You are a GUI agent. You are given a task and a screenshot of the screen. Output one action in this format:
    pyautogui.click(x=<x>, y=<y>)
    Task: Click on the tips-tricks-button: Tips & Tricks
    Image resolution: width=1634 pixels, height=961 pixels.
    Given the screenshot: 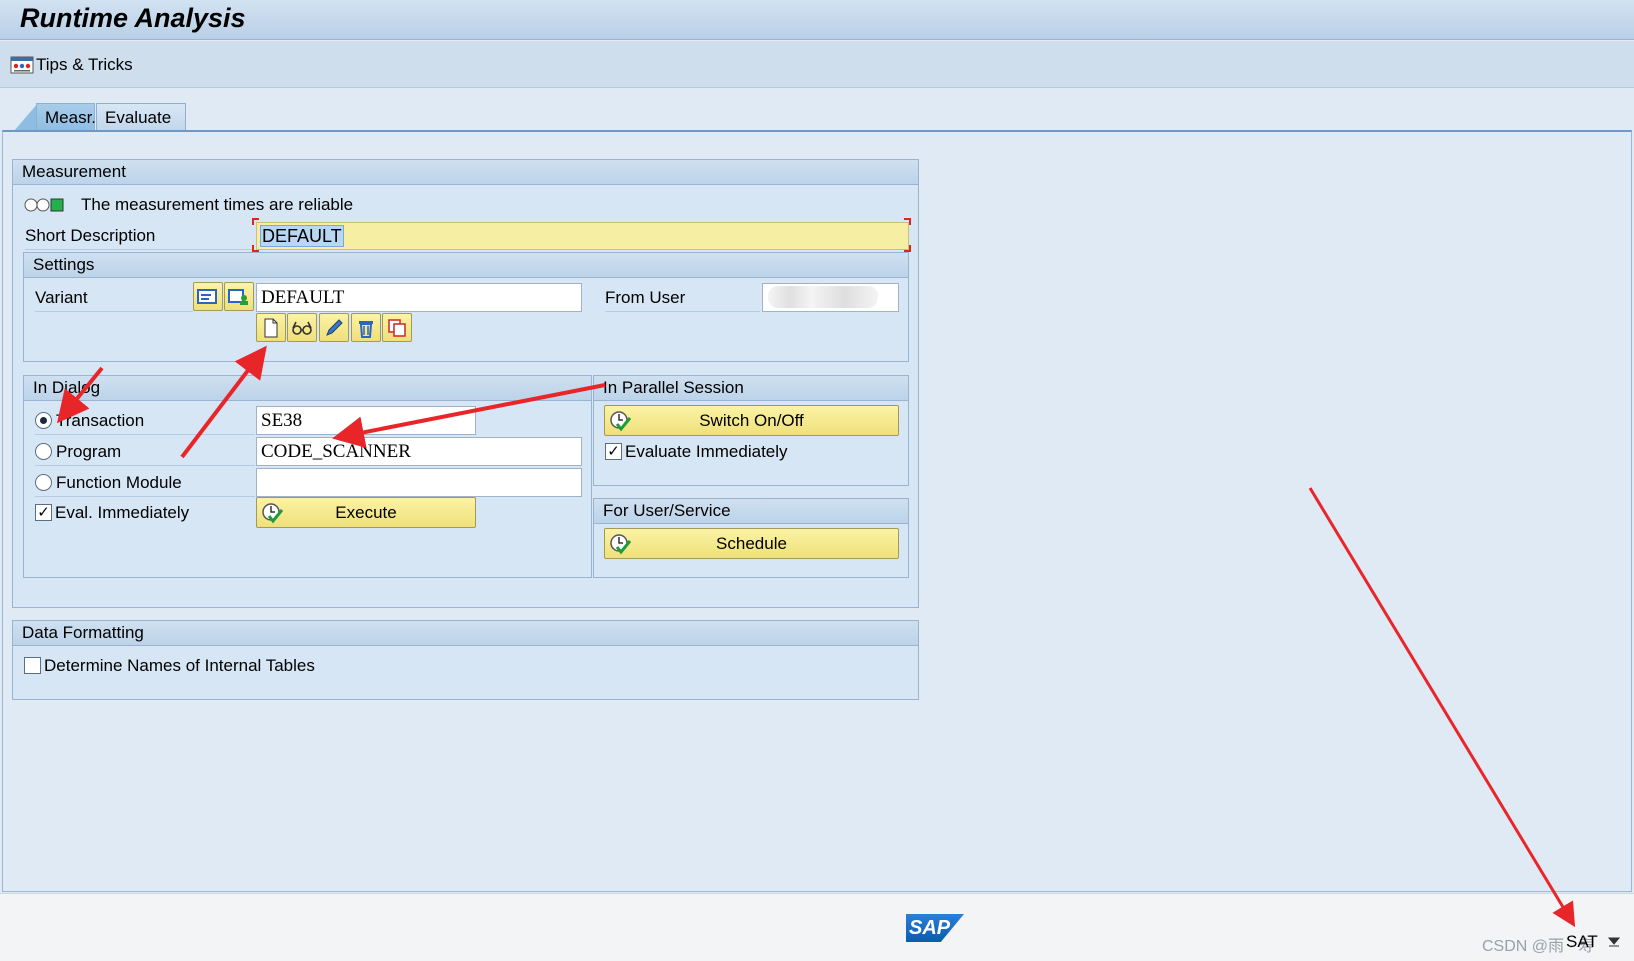 What is the action you would take?
    pyautogui.click(x=71, y=65)
    